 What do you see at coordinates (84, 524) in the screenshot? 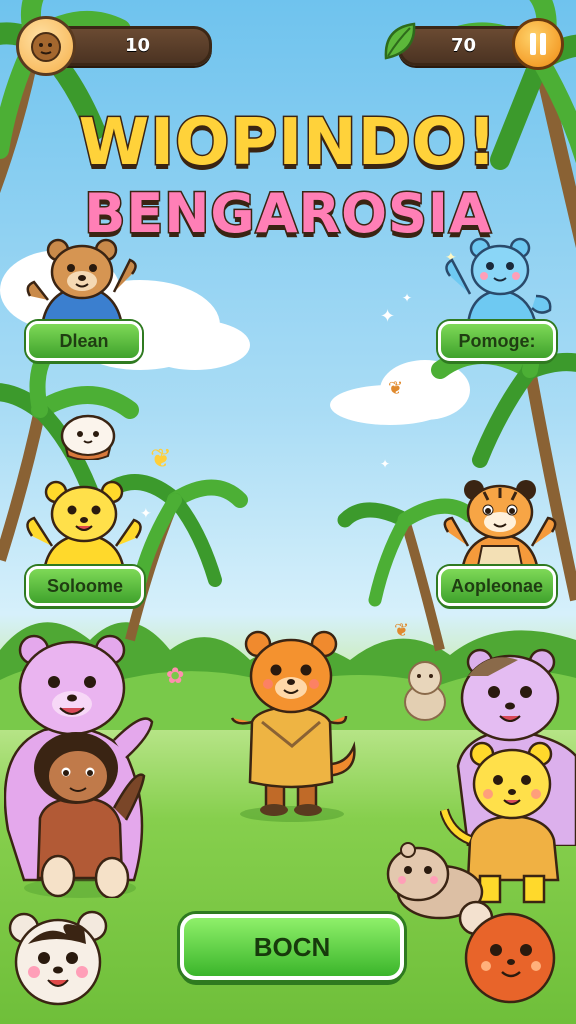
I see `yellow-bear-character` at bounding box center [84, 524].